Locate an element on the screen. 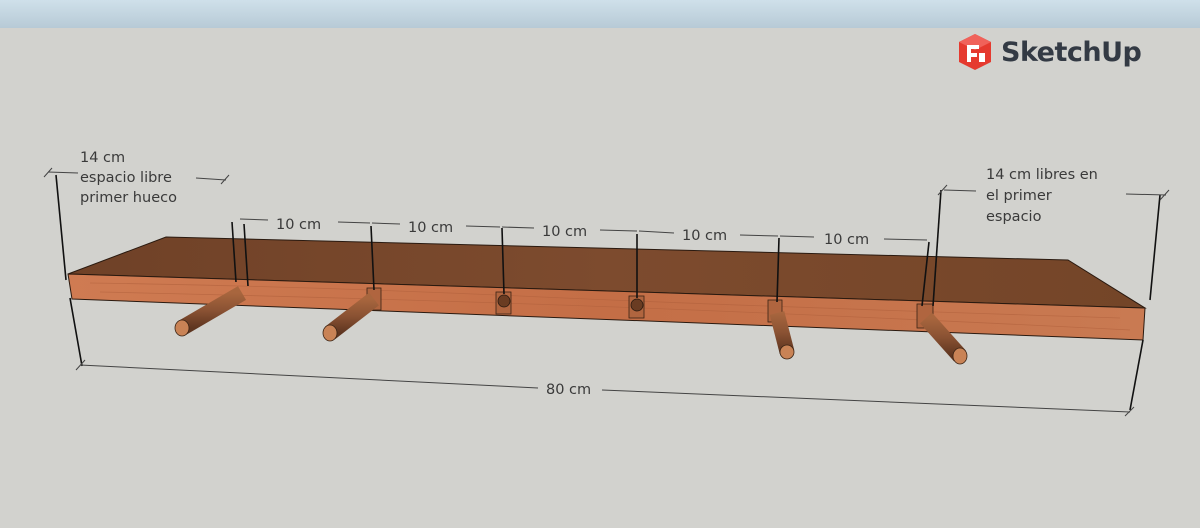 This screenshot has height=528, width=1200. left-note-line-1: 14 cm is located at coordinates (102, 158).